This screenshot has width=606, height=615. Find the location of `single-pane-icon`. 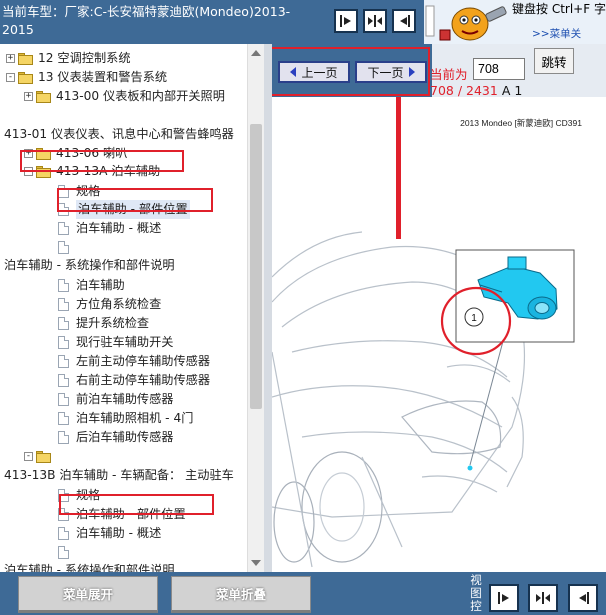

single-pane-icon is located at coordinates (503, 598).